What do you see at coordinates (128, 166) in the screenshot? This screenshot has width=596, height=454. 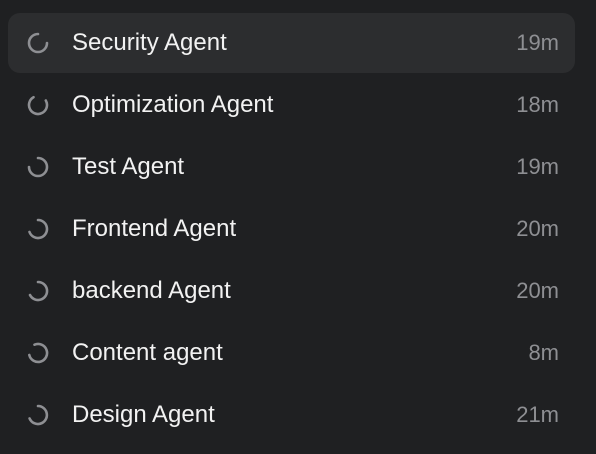 I see `agent-name: Test Agent` at bounding box center [128, 166].